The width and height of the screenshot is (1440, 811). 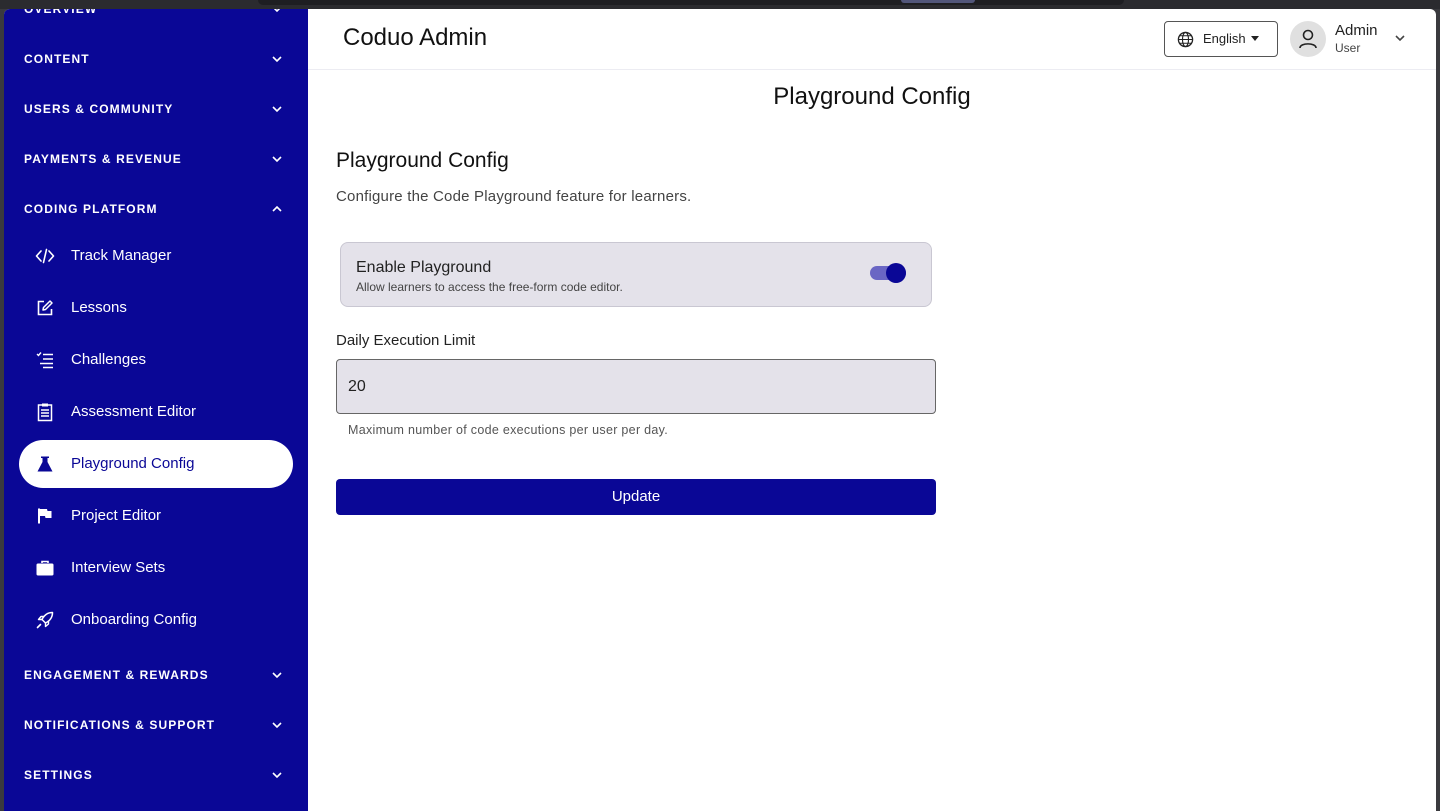 I want to click on app-brand: Coduo Admin, so click(x=415, y=37).